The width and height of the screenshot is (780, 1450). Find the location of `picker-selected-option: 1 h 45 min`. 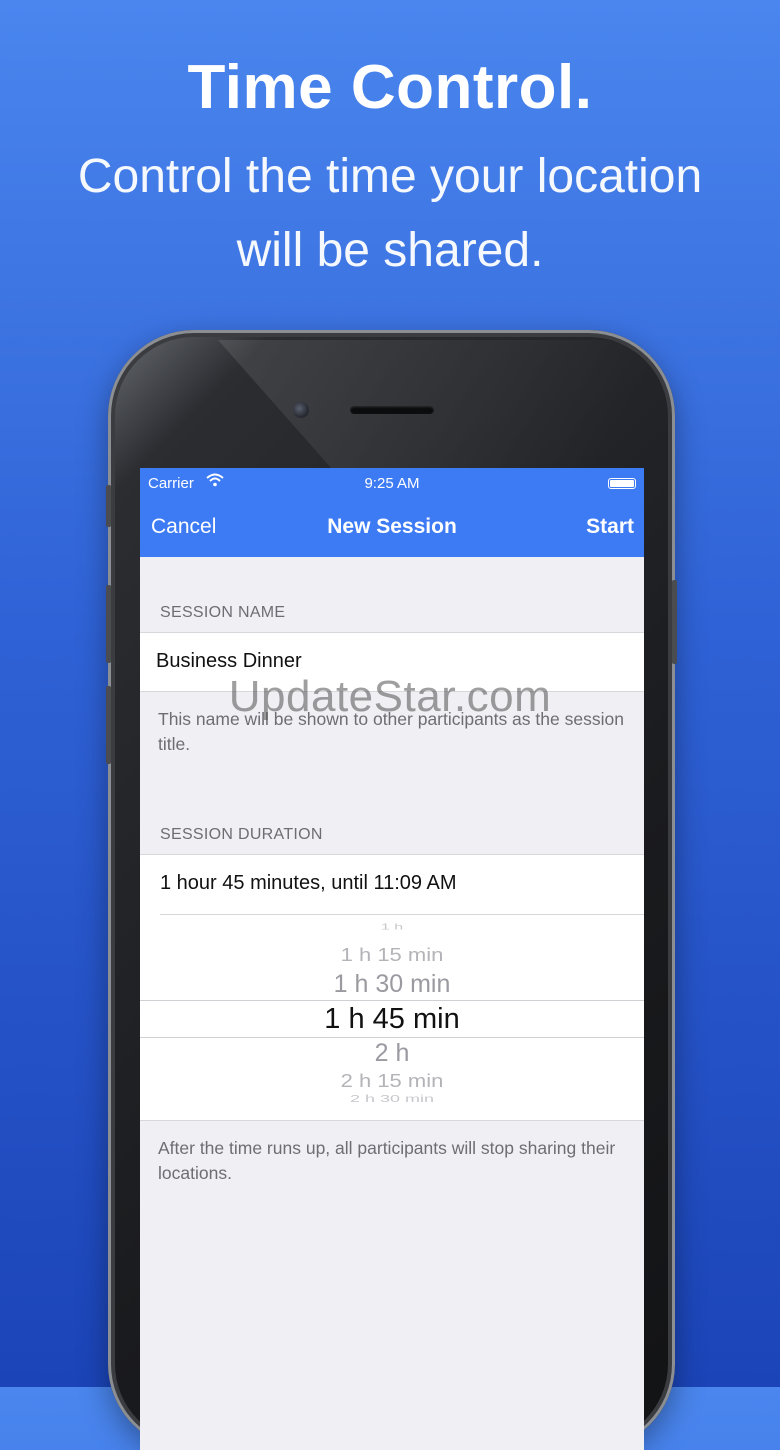

picker-selected-option: 1 h 45 min is located at coordinates (392, 1019).